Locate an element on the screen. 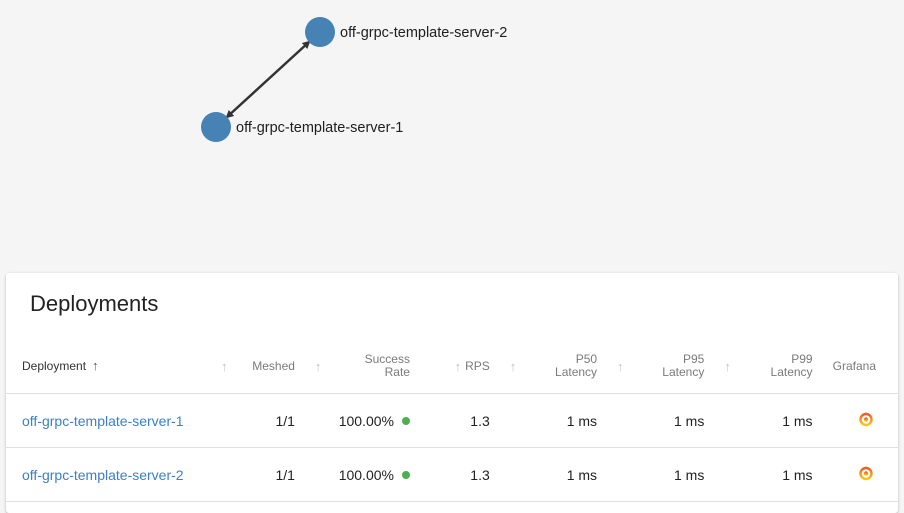 This screenshot has width=904, height=513. graph-node-label-server-1: off-grpc-template-server-1 is located at coordinates (319, 128).